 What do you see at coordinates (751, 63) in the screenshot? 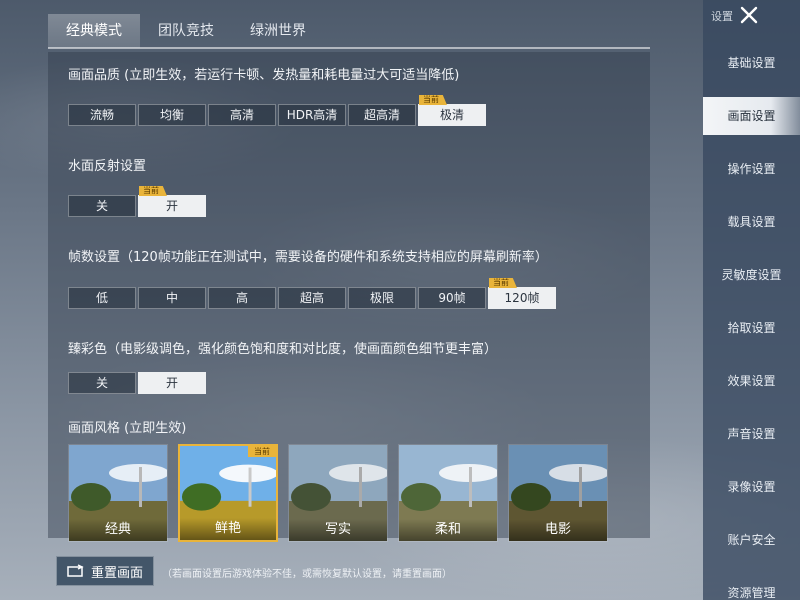
I see `sidebar-item-basic: 基础设置` at bounding box center [751, 63].